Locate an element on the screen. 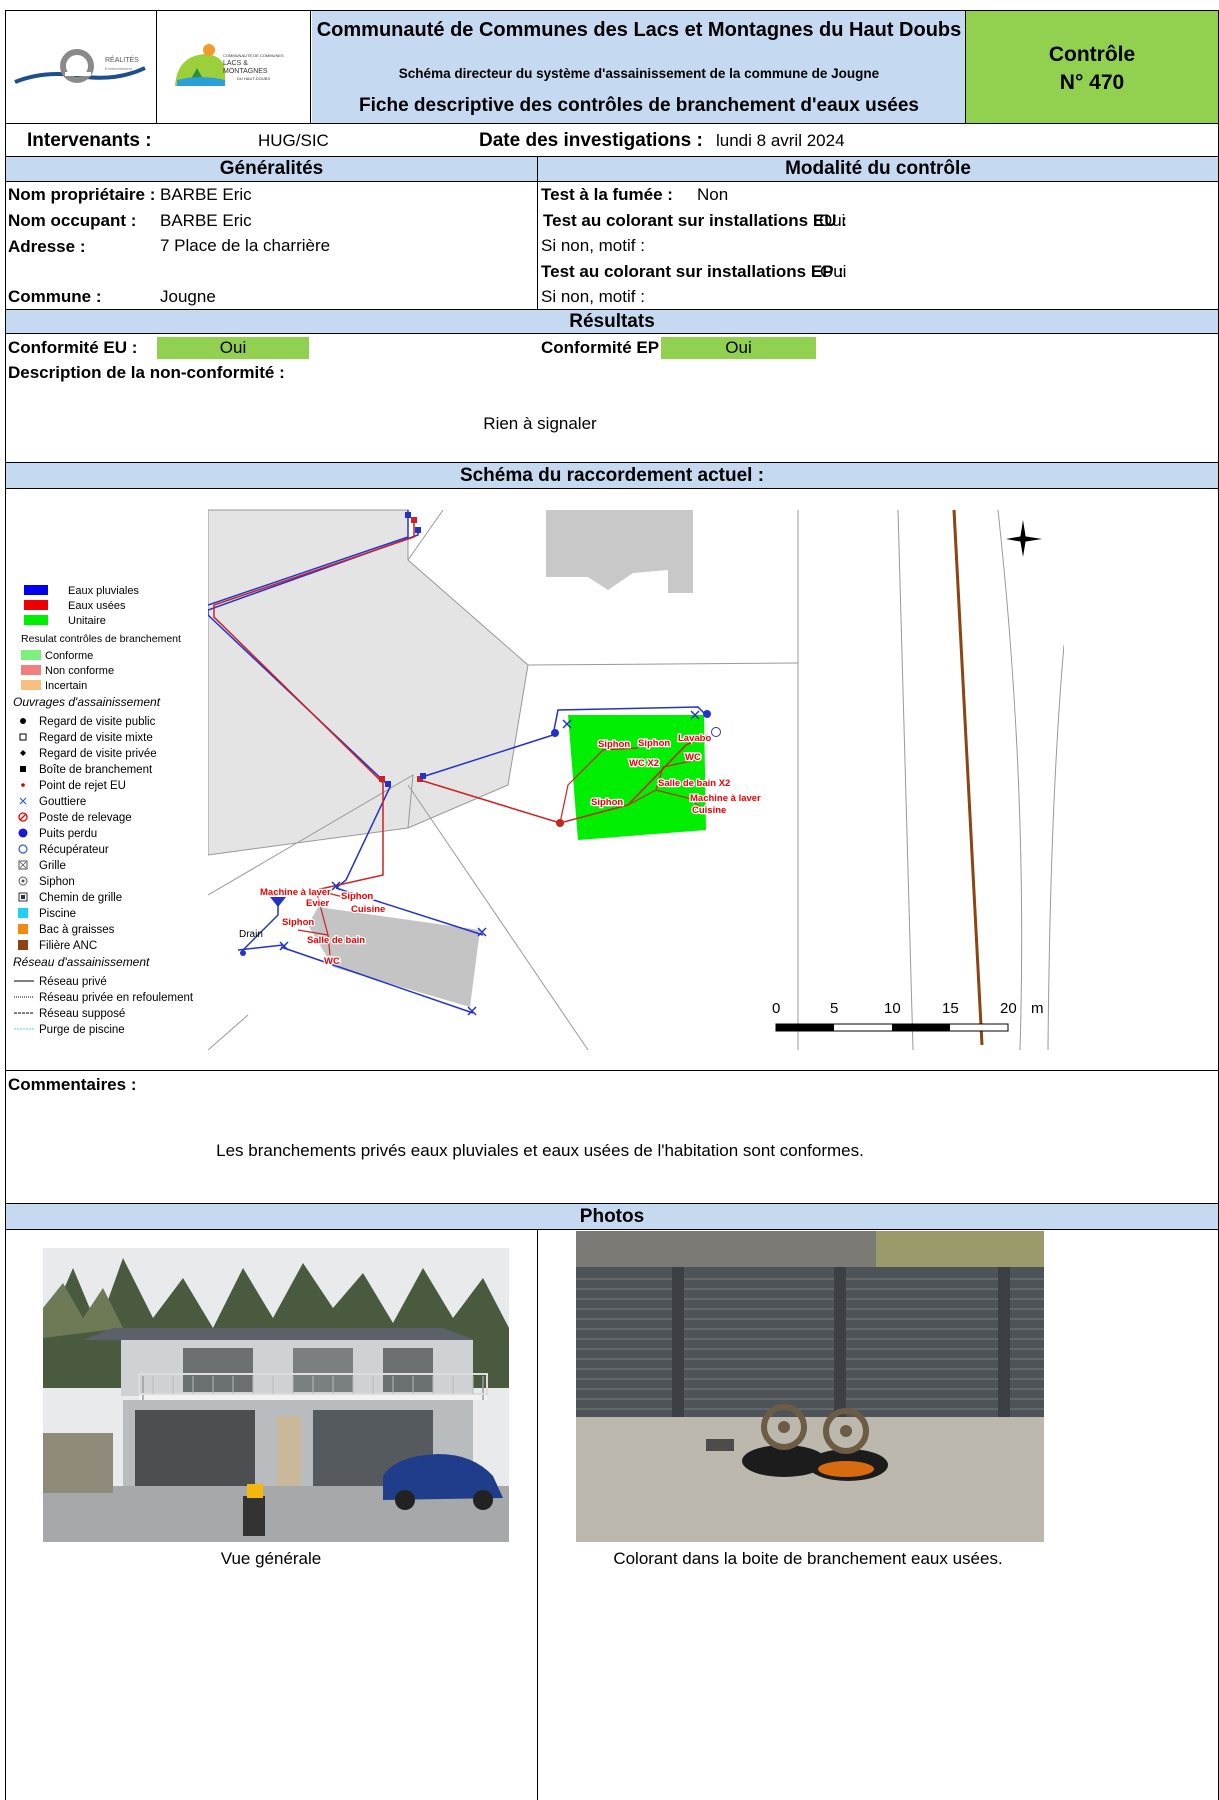 The image size is (1219, 1800). eu-conformity-value: Oui is located at coordinates (233, 348).